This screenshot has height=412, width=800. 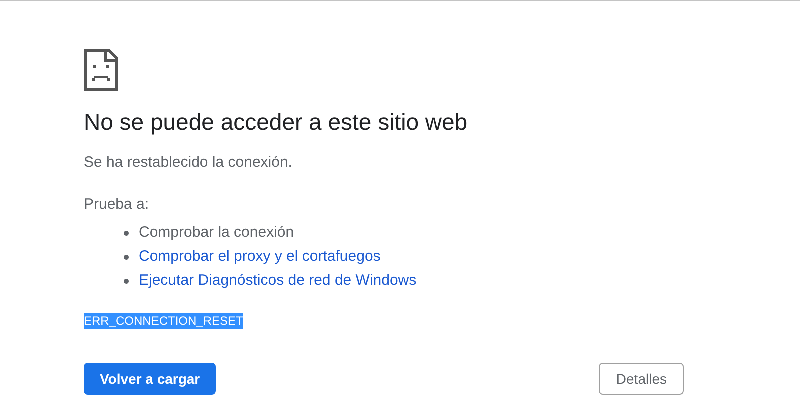 I want to click on suggestion-link: Ejecutar Diagnósticos de red de Windows, so click(x=278, y=281).